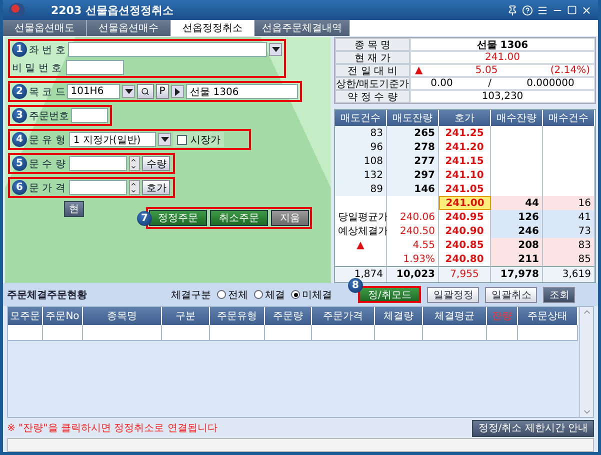 This screenshot has width=601, height=455. Describe the element at coordinates (372, 83) in the screenshot. I see `info-label: 상한/매도기준가` at that location.